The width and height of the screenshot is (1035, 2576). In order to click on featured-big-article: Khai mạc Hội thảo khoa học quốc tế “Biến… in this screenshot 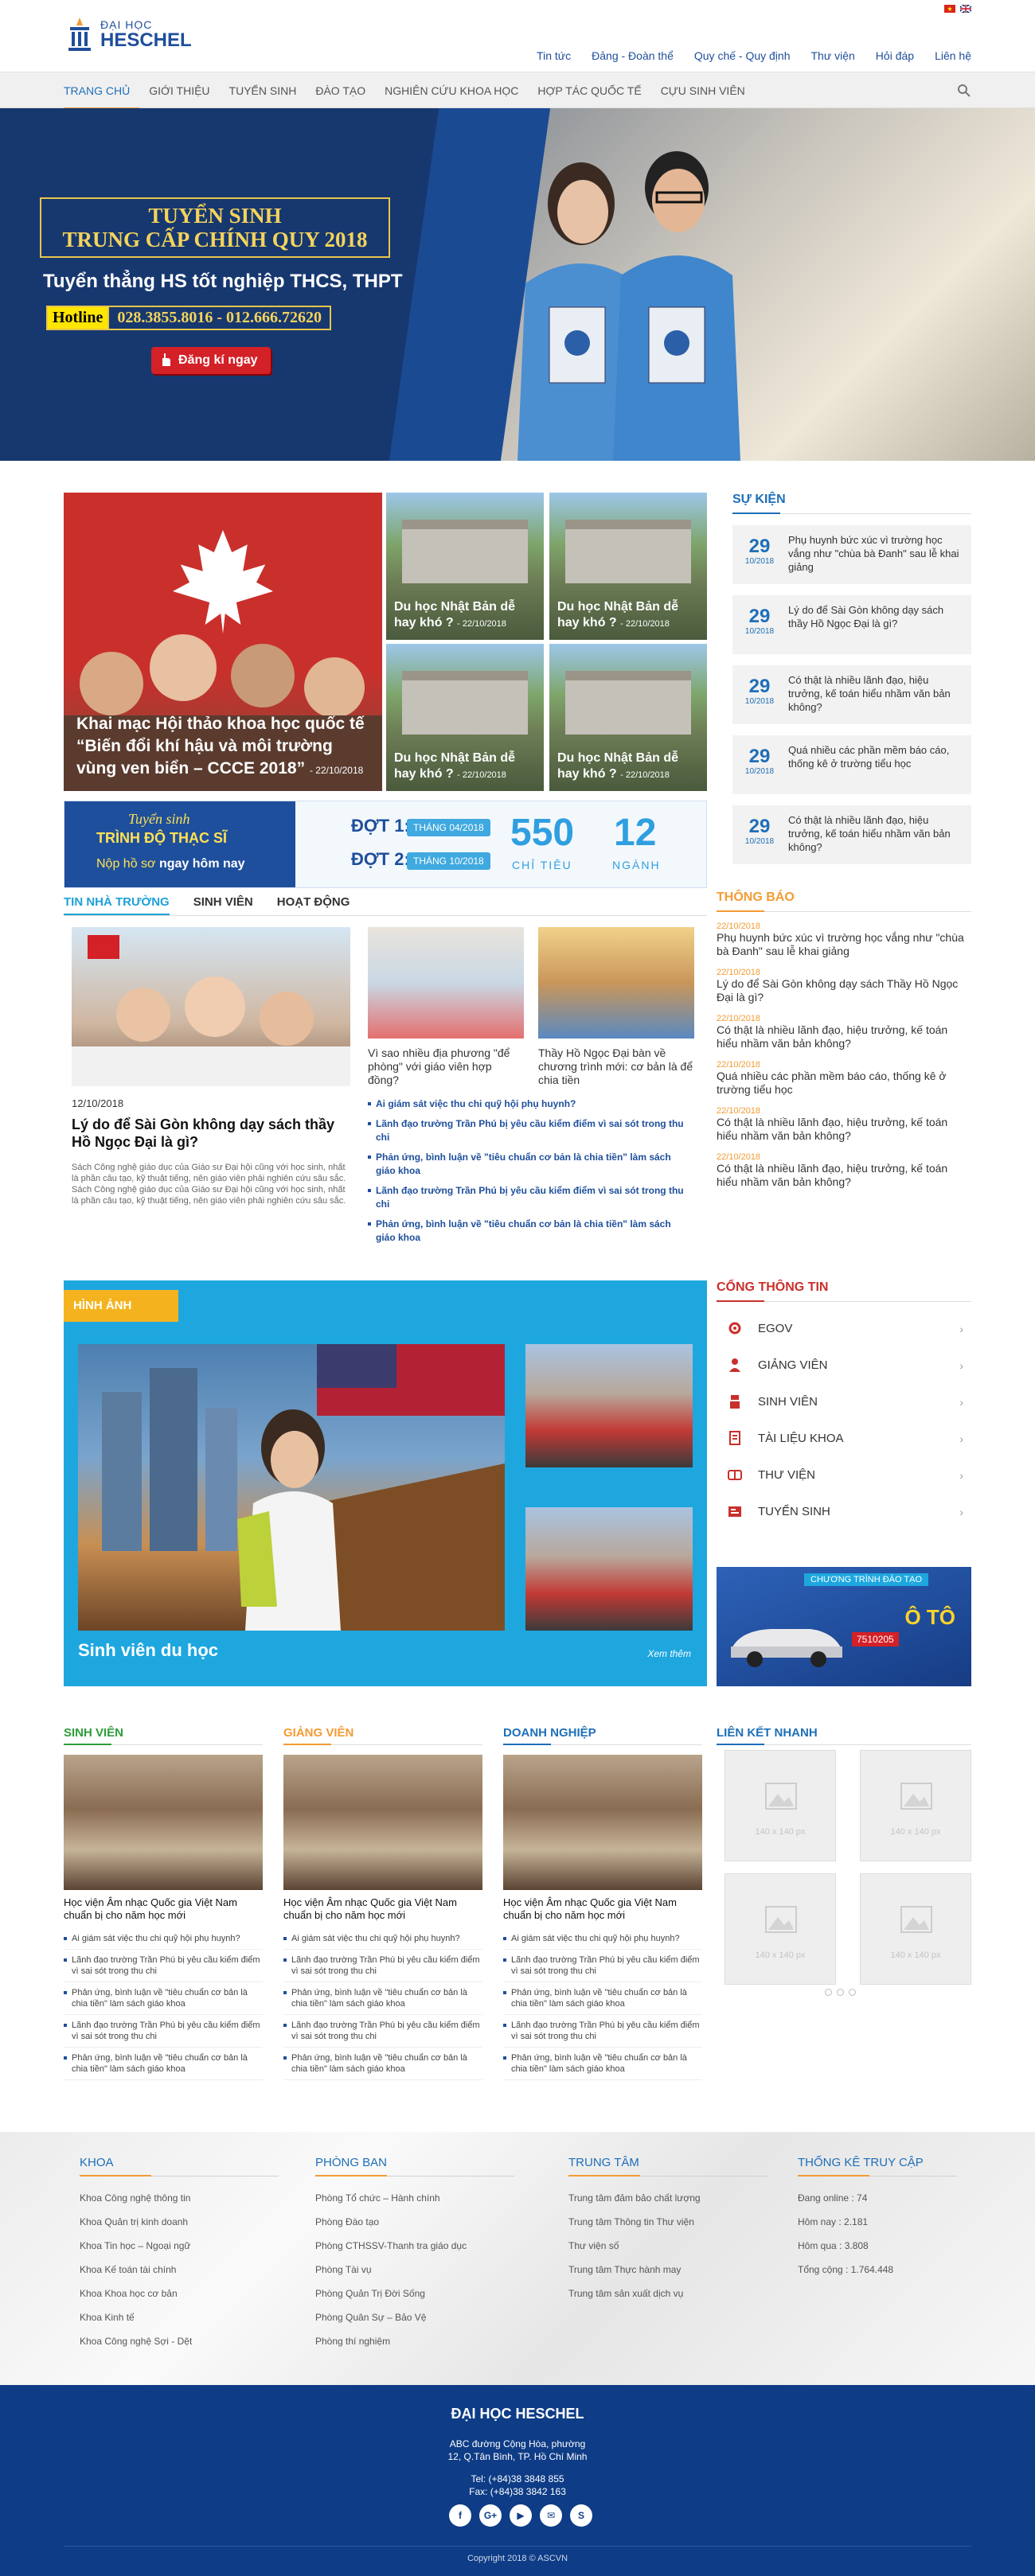, I will do `click(223, 642)`.